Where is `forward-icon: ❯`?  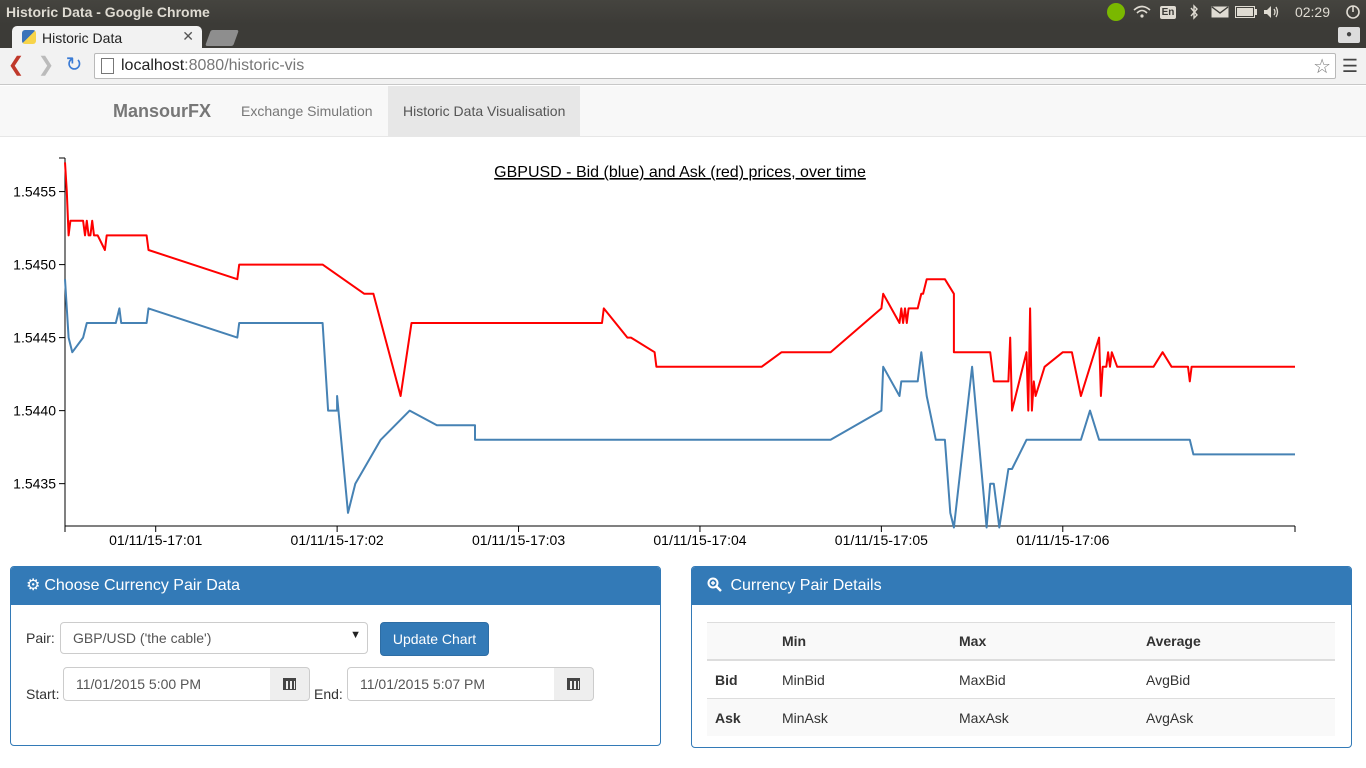
forward-icon: ❯ is located at coordinates (46, 65).